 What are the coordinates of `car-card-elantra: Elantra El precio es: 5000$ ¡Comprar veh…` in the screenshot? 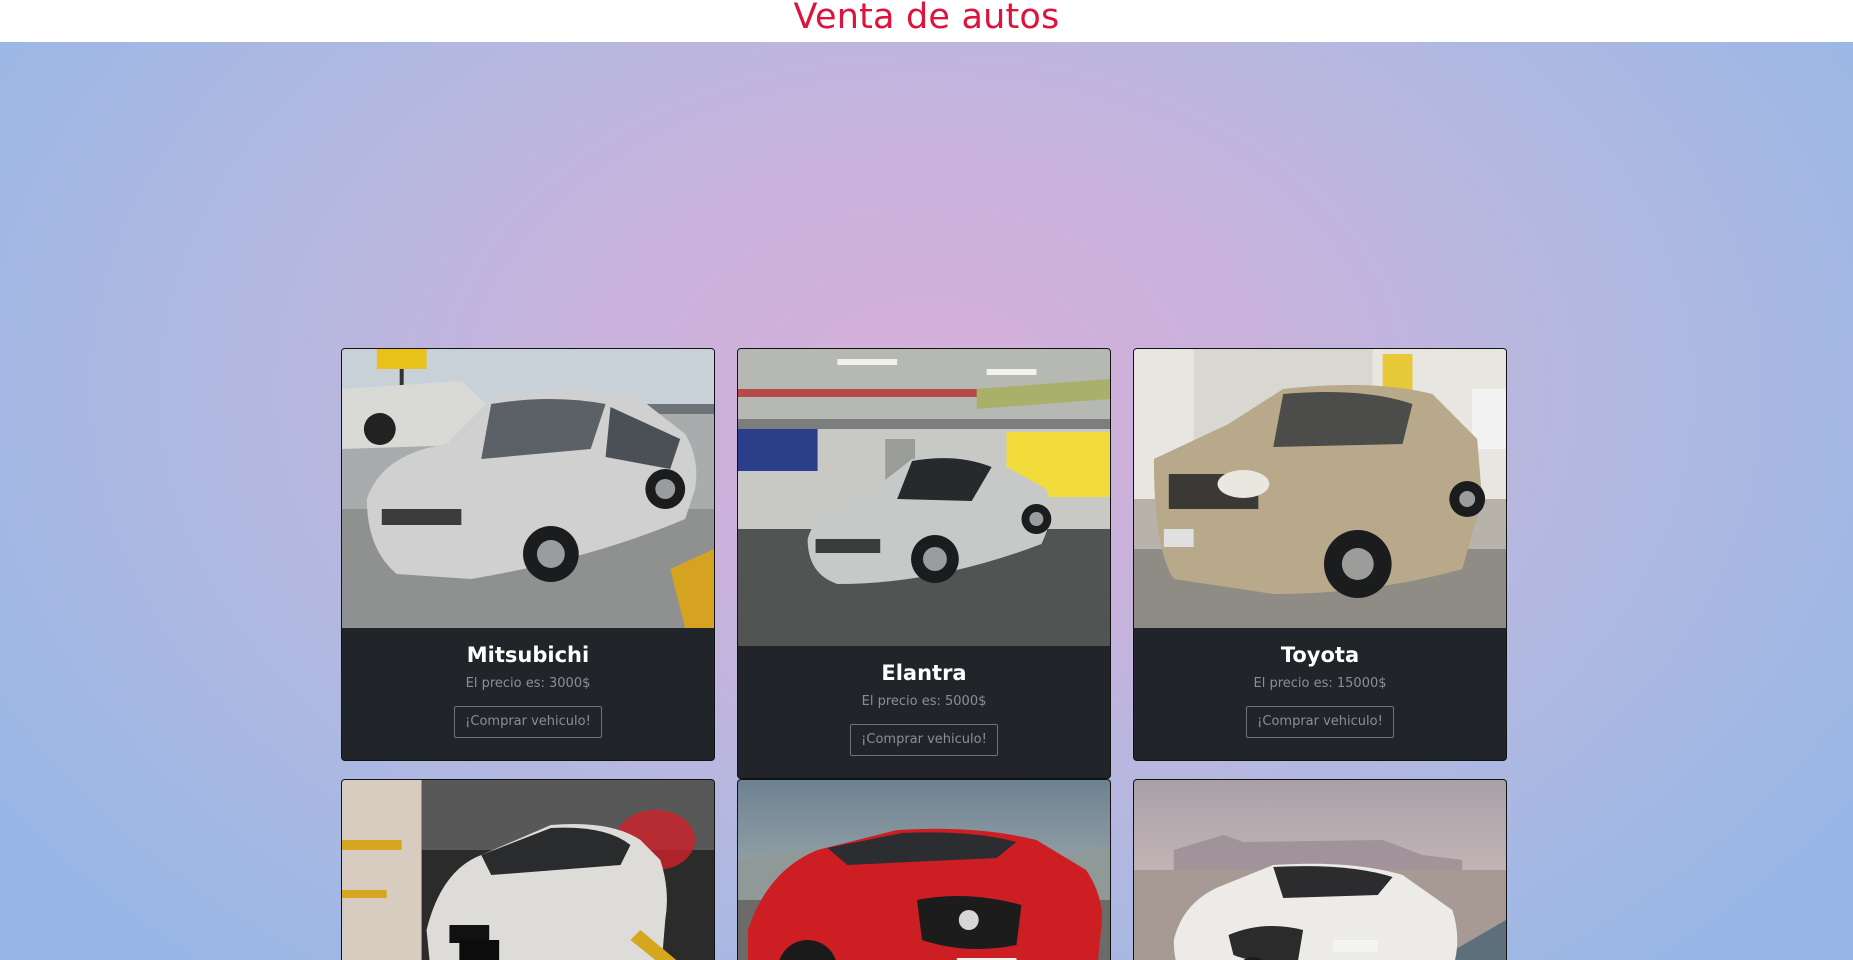 It's located at (924, 563).